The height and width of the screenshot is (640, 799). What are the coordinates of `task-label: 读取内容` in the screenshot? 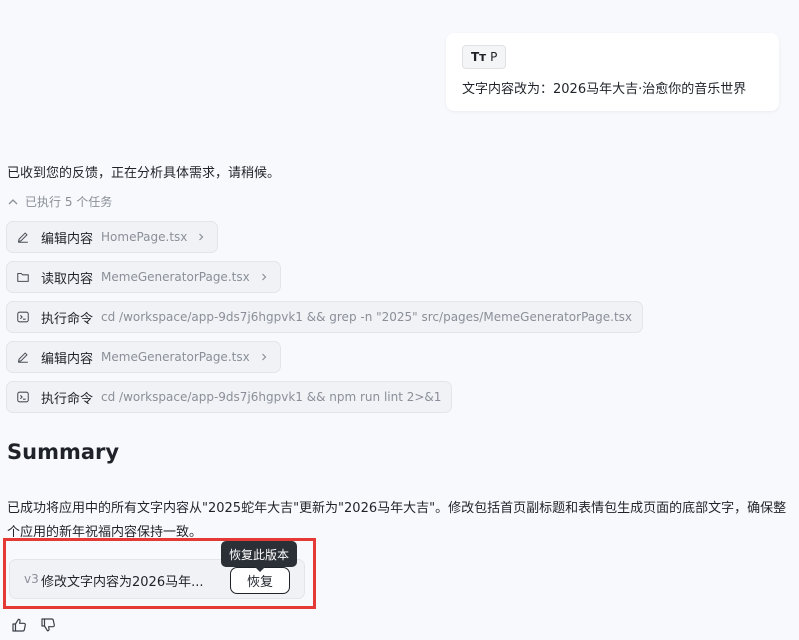 It's located at (67, 279).